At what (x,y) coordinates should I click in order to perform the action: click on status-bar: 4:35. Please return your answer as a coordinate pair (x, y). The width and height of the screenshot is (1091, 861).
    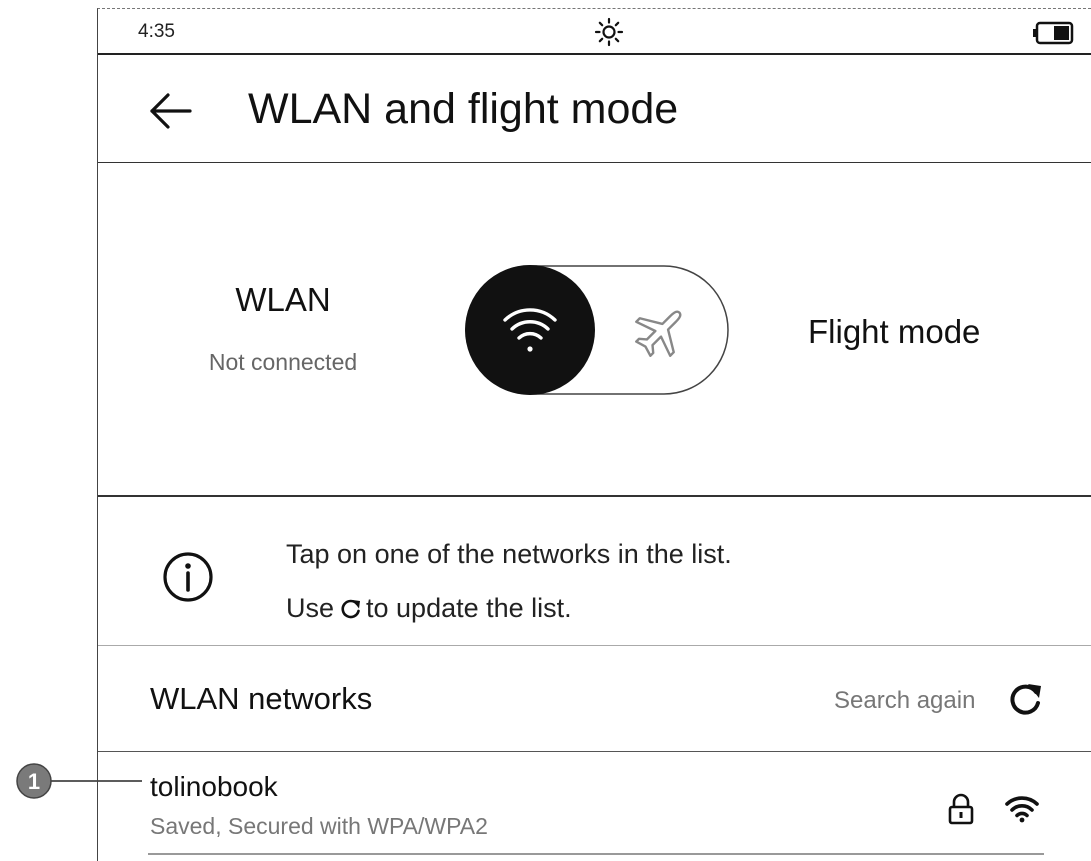
    Looking at the image, I should click on (594, 32).